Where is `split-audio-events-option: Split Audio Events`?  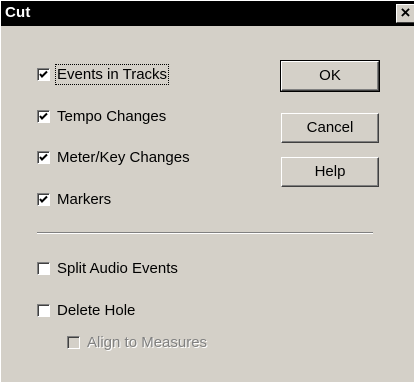 split-audio-events-option: Split Audio Events is located at coordinates (107, 268).